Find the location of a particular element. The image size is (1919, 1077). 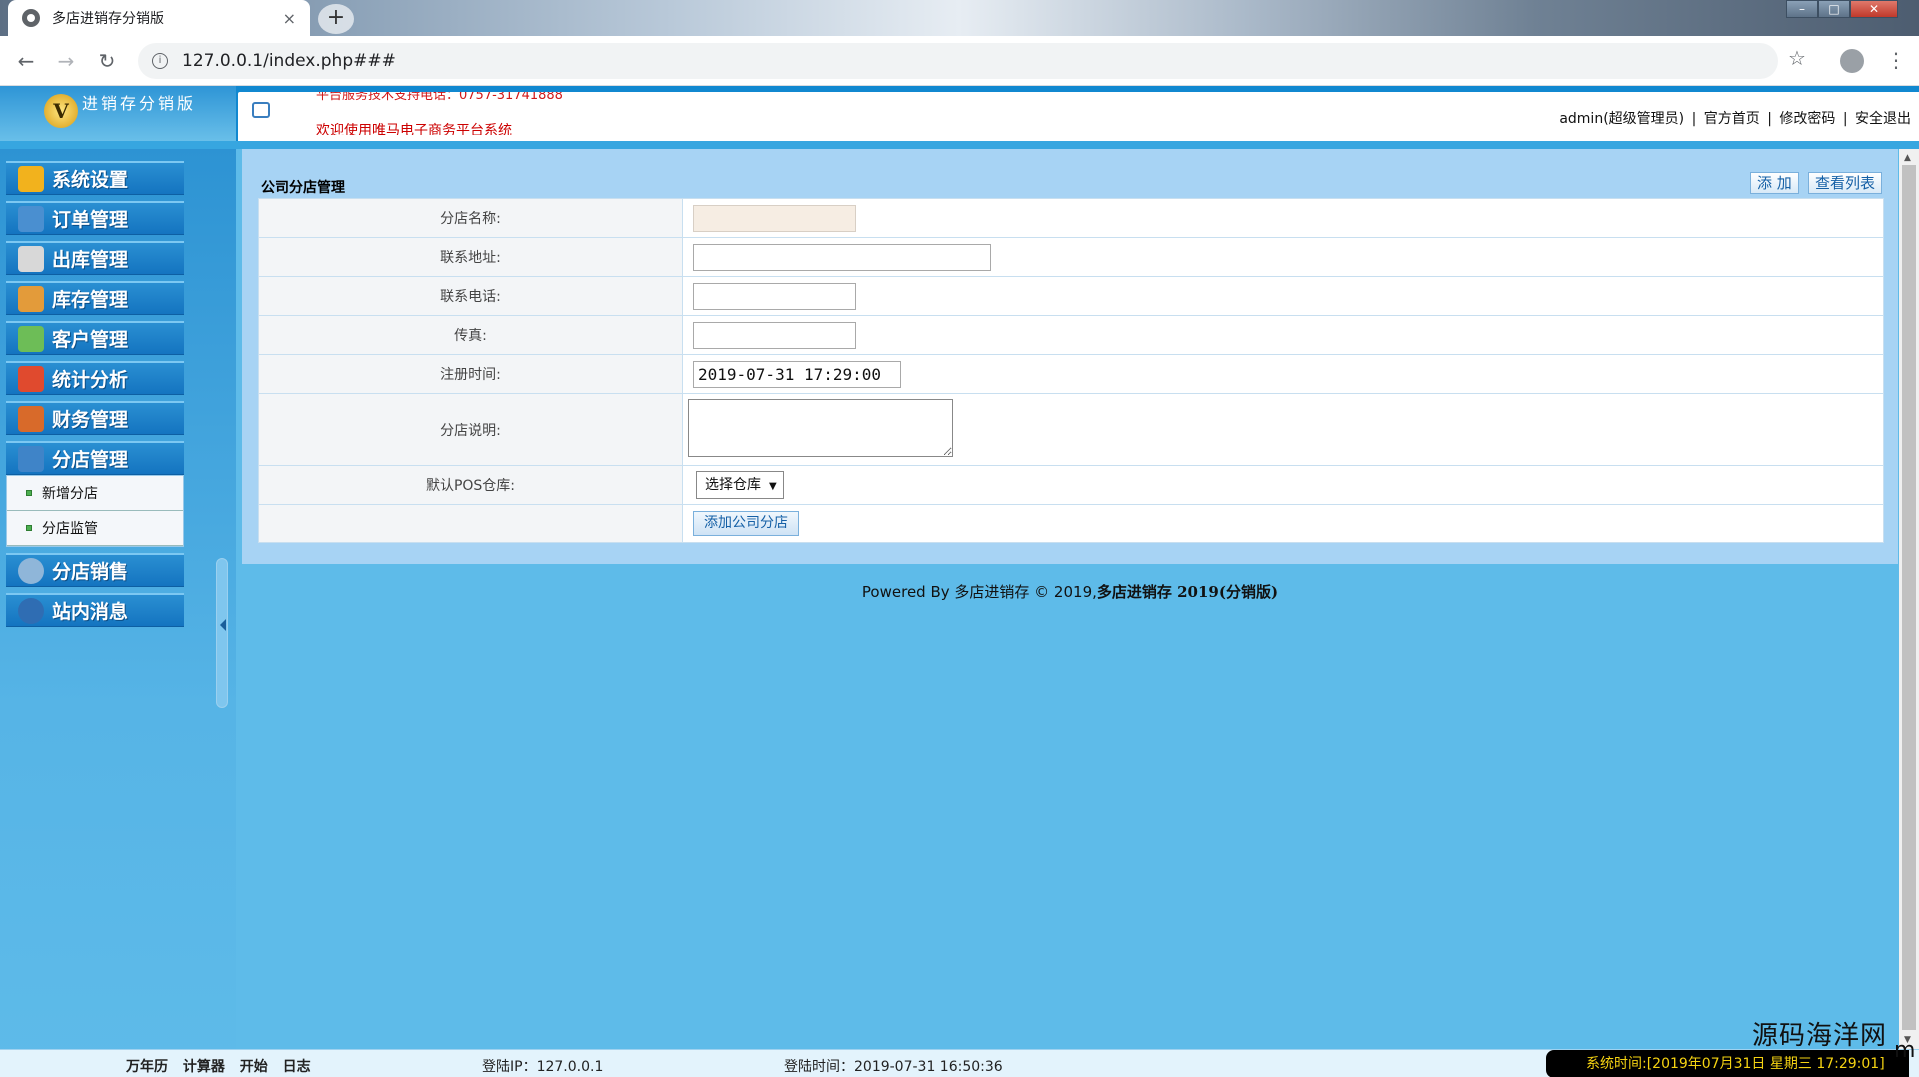

fax-input is located at coordinates (774, 335).